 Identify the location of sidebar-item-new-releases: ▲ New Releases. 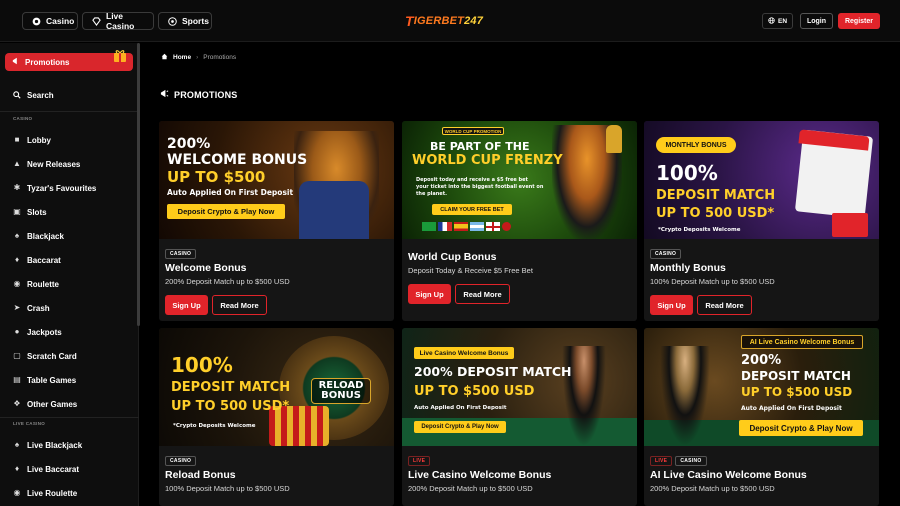
(46, 164).